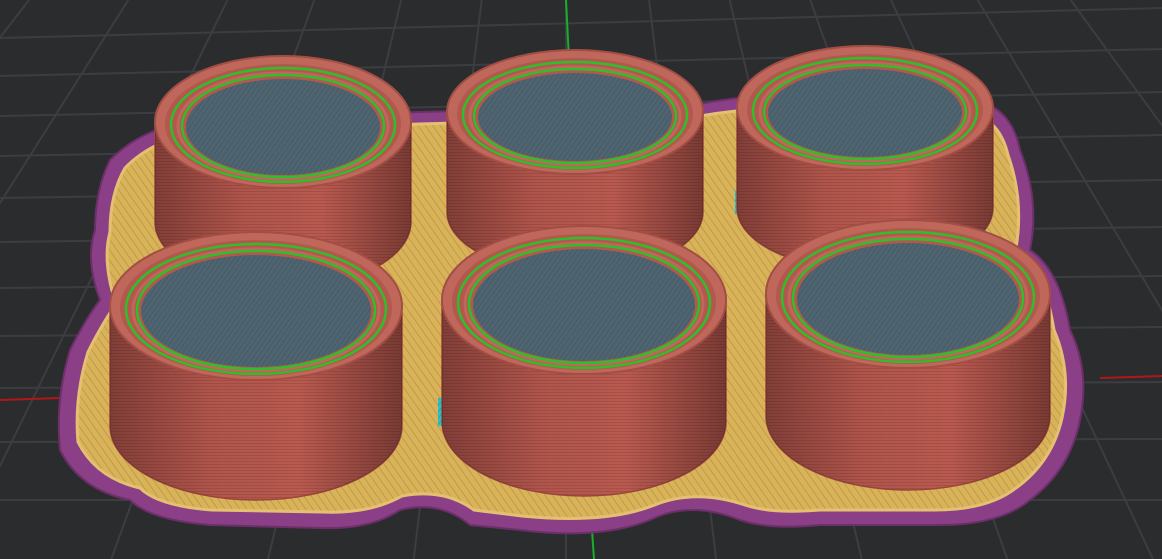 Image resolution: width=1162 pixels, height=559 pixels. I want to click on x-axis-line-left, so click(30, 399).